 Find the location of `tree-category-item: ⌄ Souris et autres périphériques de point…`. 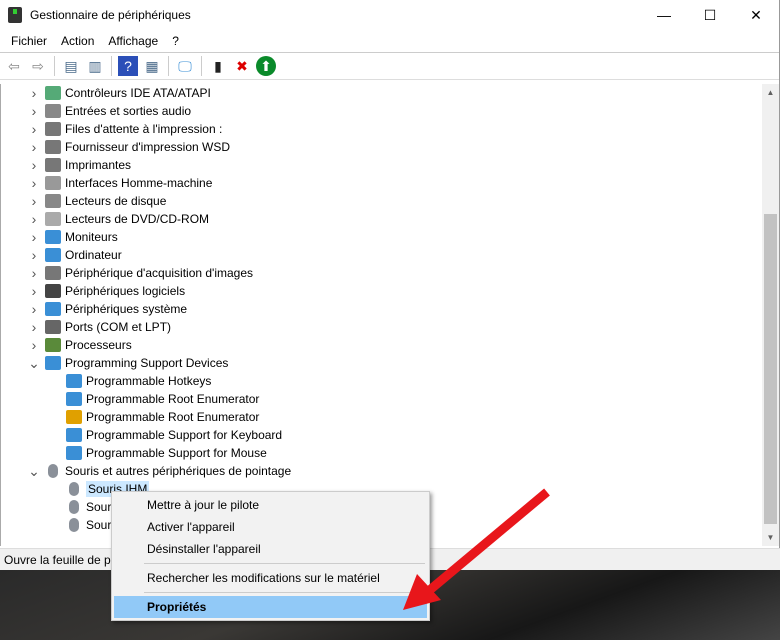

tree-category-item: ⌄ Souris et autres périphériques de point… is located at coordinates (159, 471).